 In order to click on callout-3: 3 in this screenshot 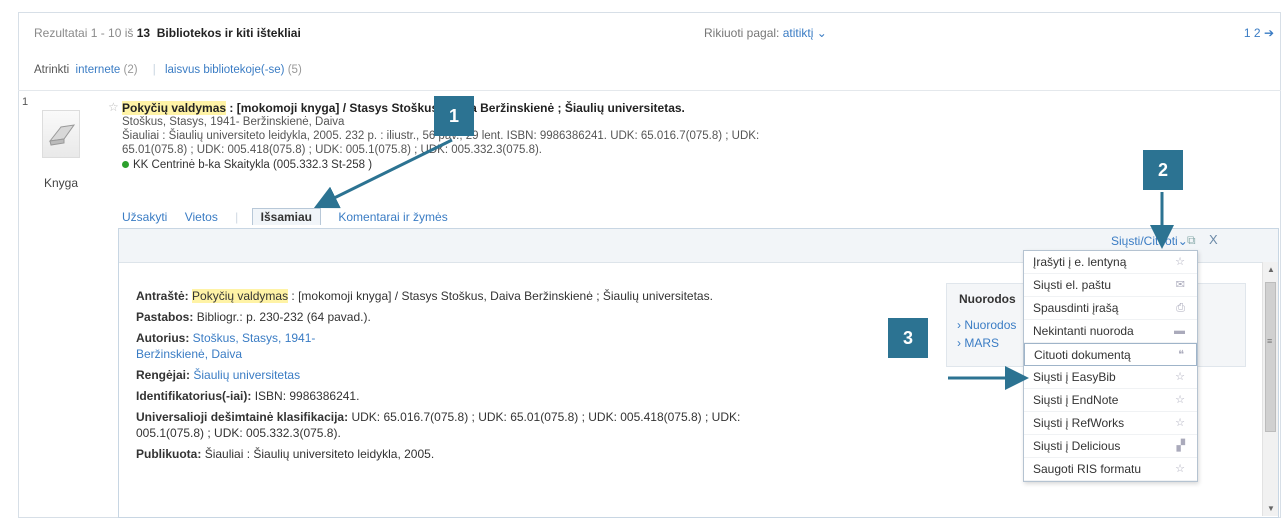, I will do `click(908, 338)`.